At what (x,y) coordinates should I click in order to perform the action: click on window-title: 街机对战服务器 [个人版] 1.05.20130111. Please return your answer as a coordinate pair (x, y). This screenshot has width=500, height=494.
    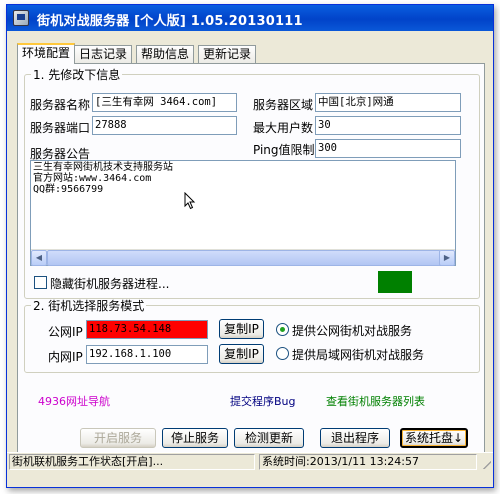
    Looking at the image, I should click on (170, 21).